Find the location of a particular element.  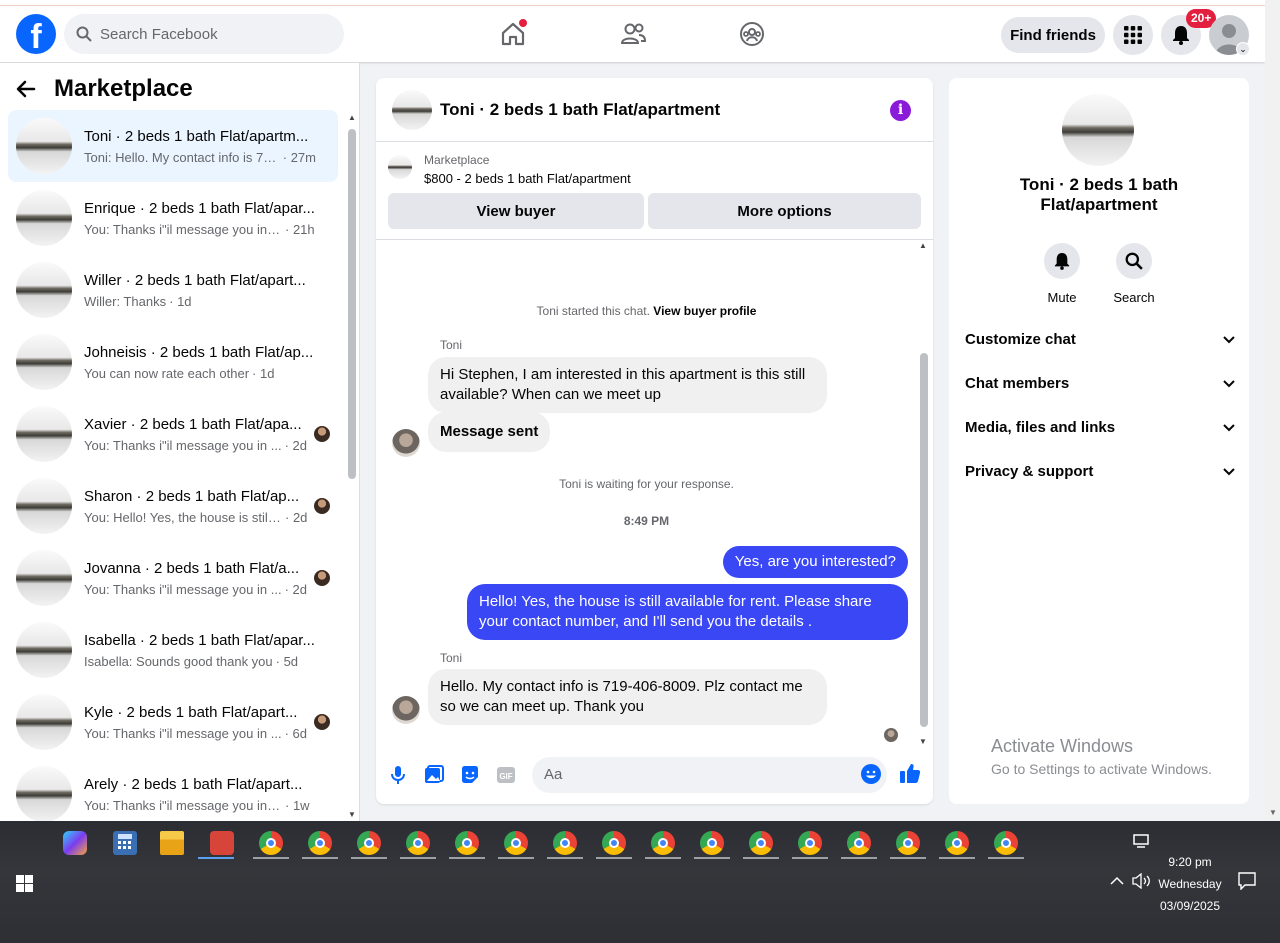

windows-taskbar: 9:20 pm Wednesday 03/09/2025 is located at coordinates (640, 882).